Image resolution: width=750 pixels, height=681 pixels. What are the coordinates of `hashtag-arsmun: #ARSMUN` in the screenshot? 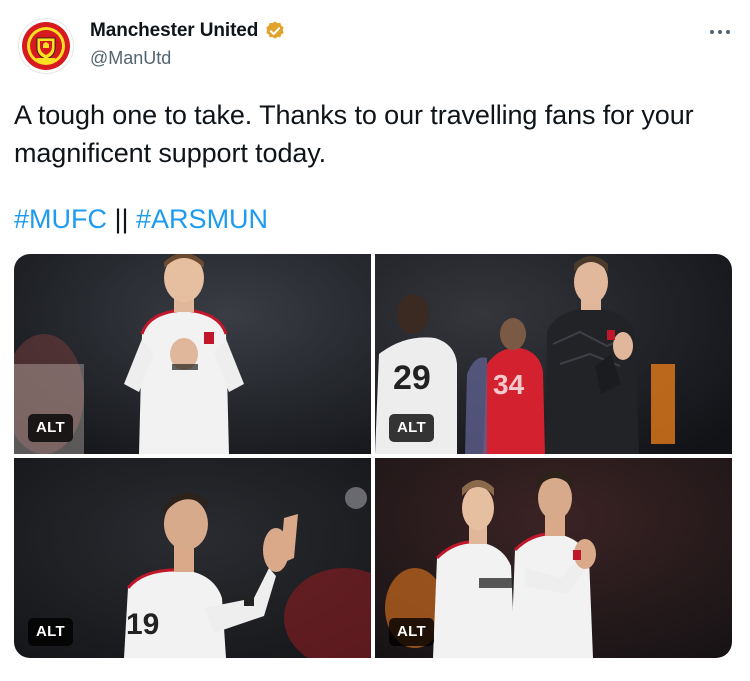 It's located at (202, 219).